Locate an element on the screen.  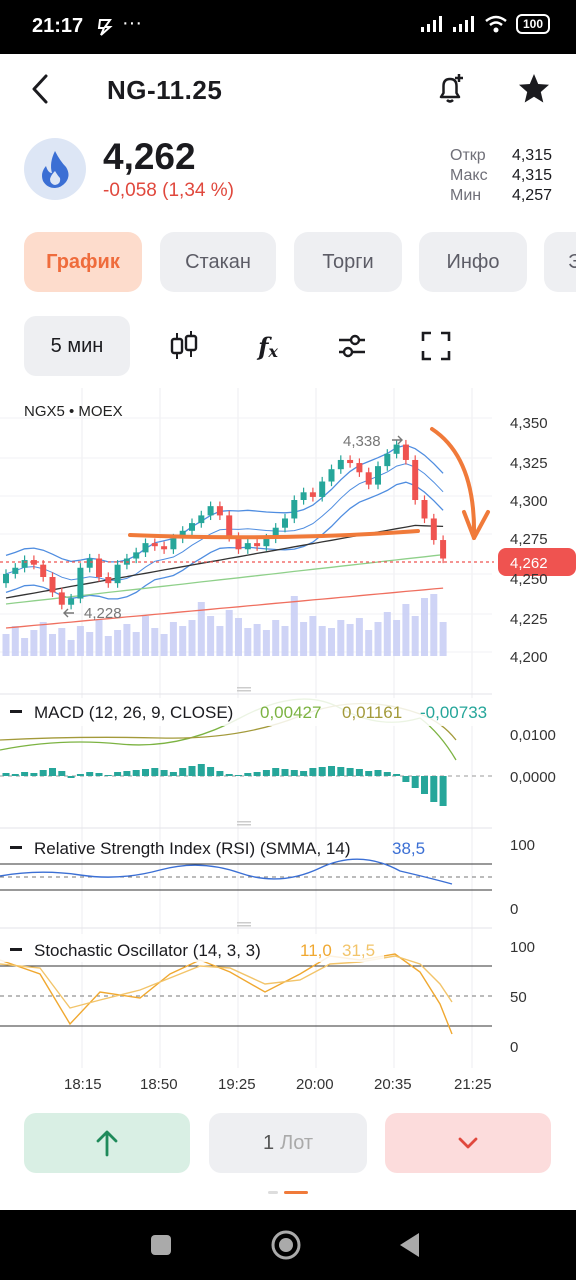
tab-trades: Торги is located at coordinates (348, 262).